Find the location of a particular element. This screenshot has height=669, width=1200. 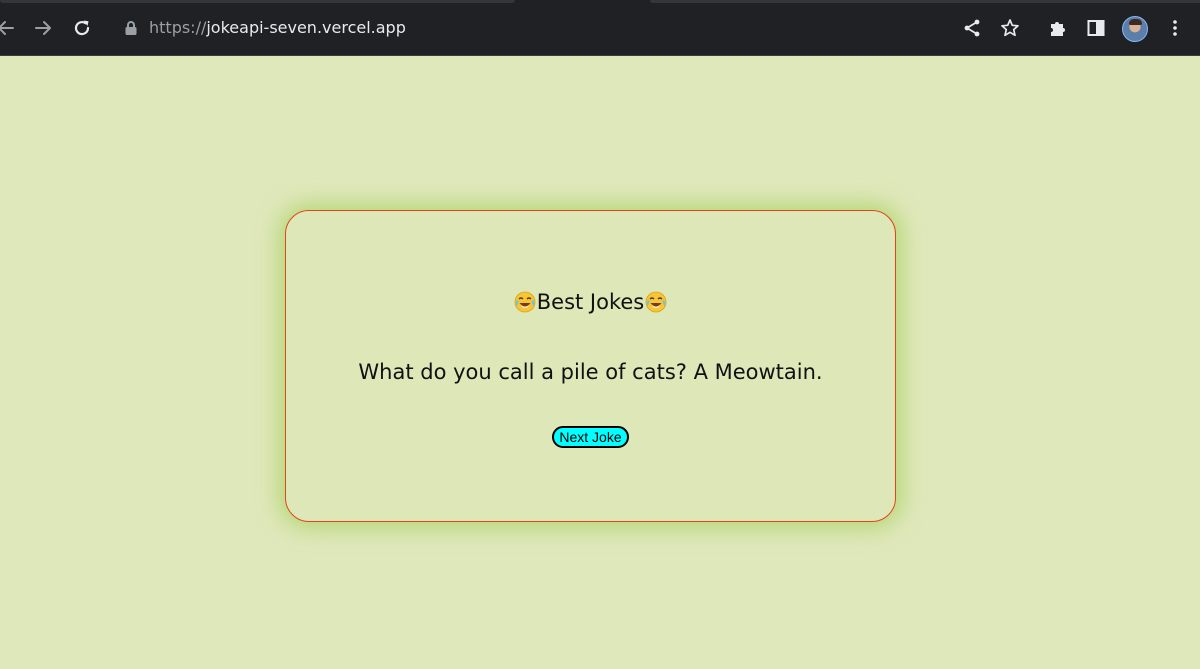

reload-button is located at coordinates (82, 28).